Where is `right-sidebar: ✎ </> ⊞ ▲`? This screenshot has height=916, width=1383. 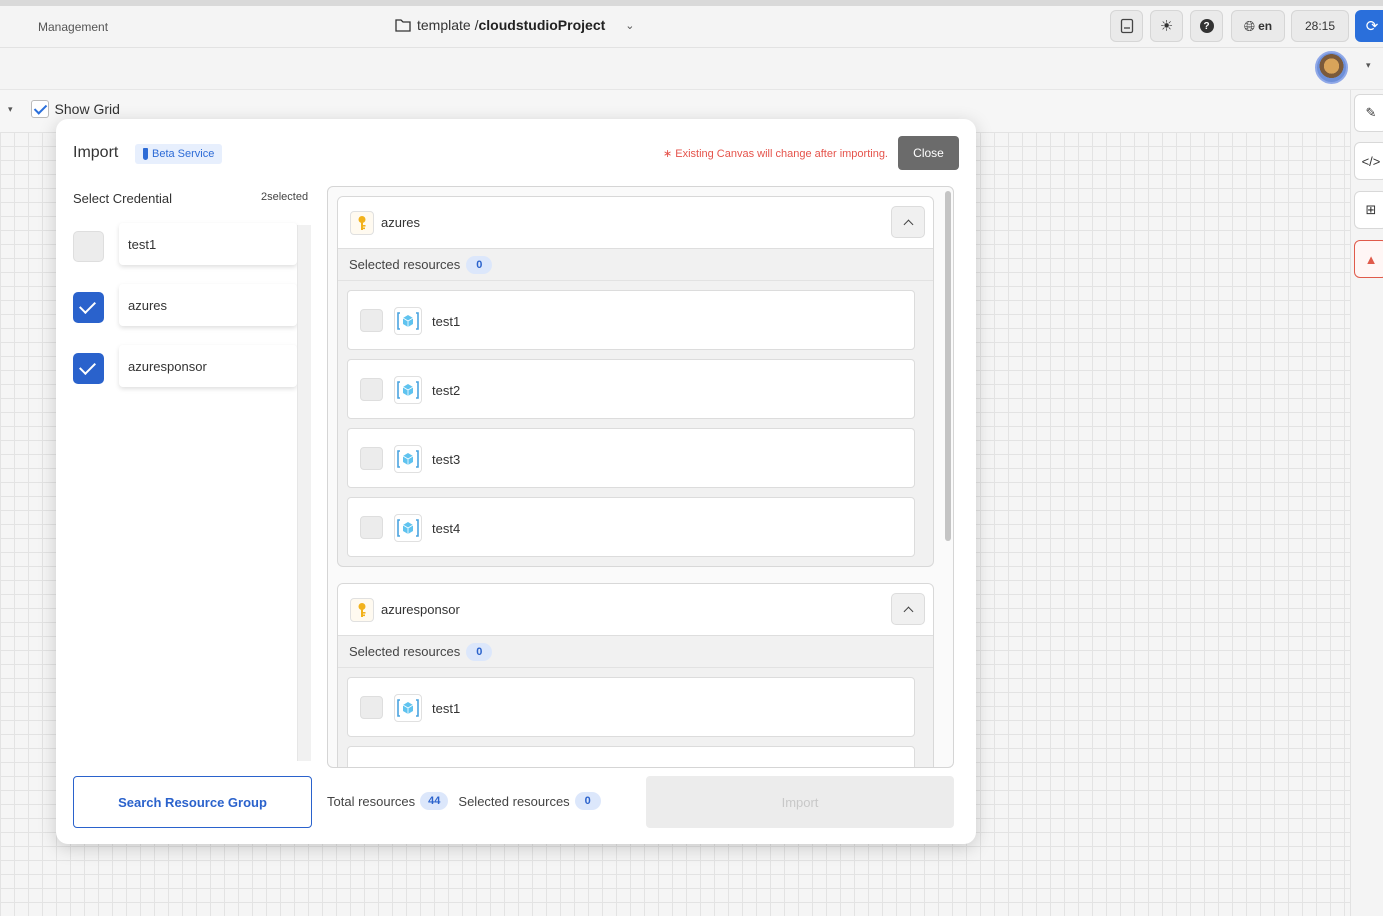 right-sidebar: ✎ </> ⊞ ▲ is located at coordinates (1366, 503).